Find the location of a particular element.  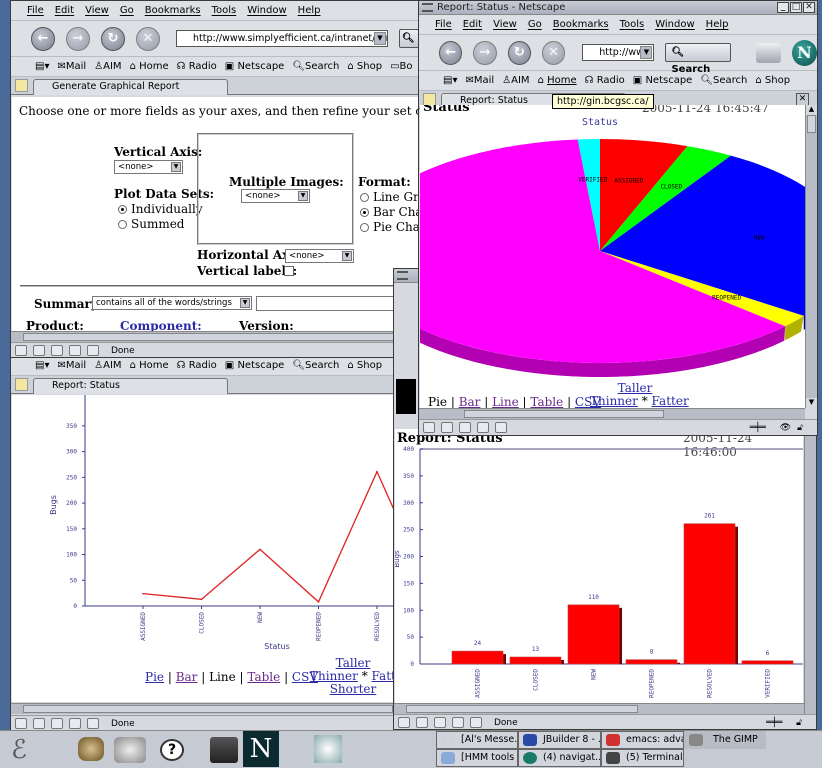

menu-go: Go is located at coordinates (127, 10).